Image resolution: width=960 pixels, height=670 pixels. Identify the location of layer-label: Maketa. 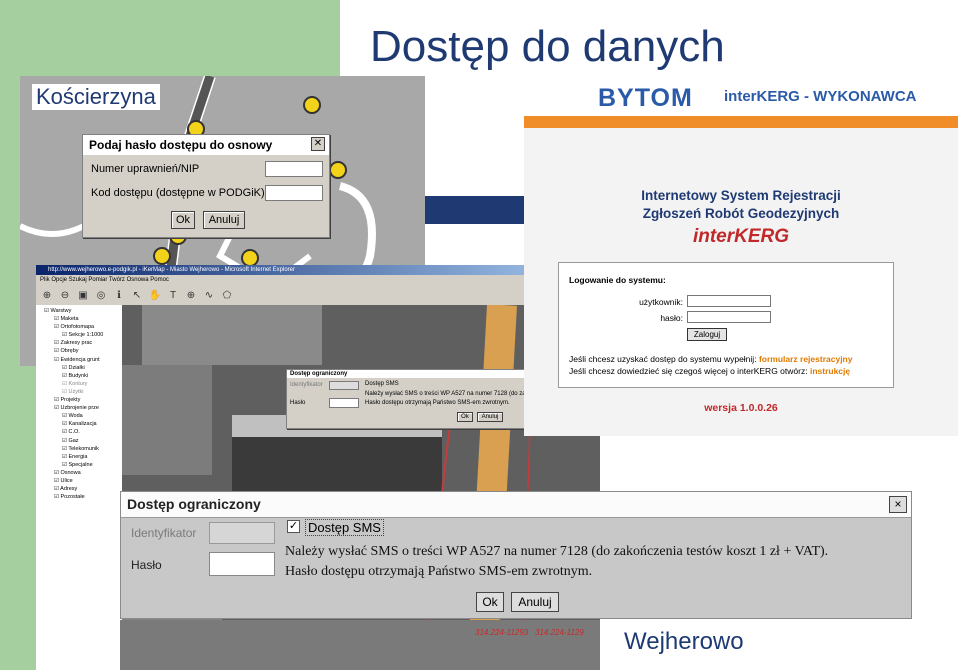
(69, 319).